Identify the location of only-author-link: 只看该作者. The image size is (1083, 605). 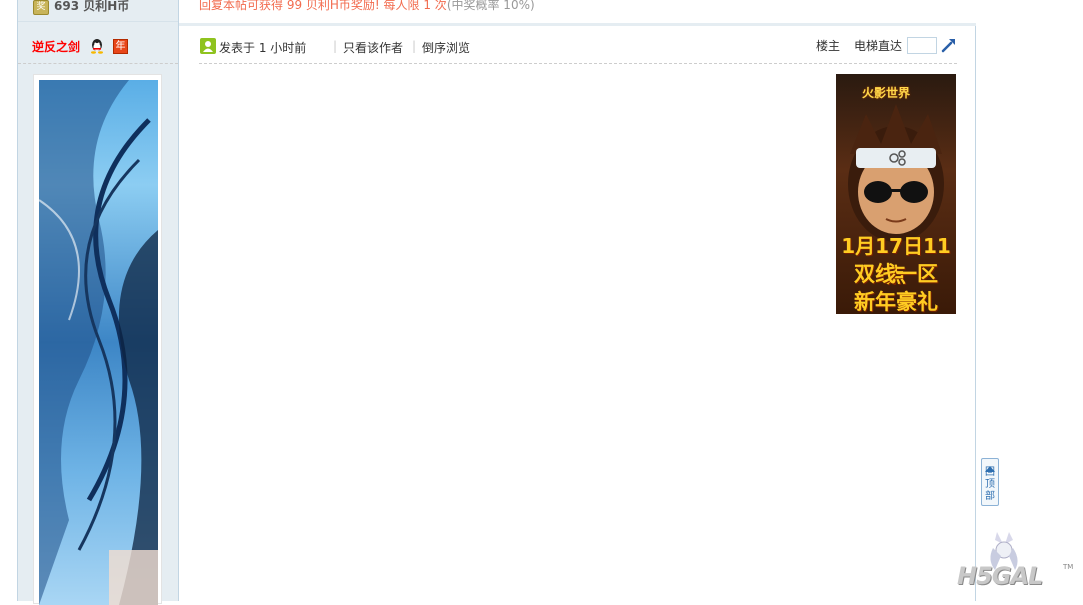
(373, 47).